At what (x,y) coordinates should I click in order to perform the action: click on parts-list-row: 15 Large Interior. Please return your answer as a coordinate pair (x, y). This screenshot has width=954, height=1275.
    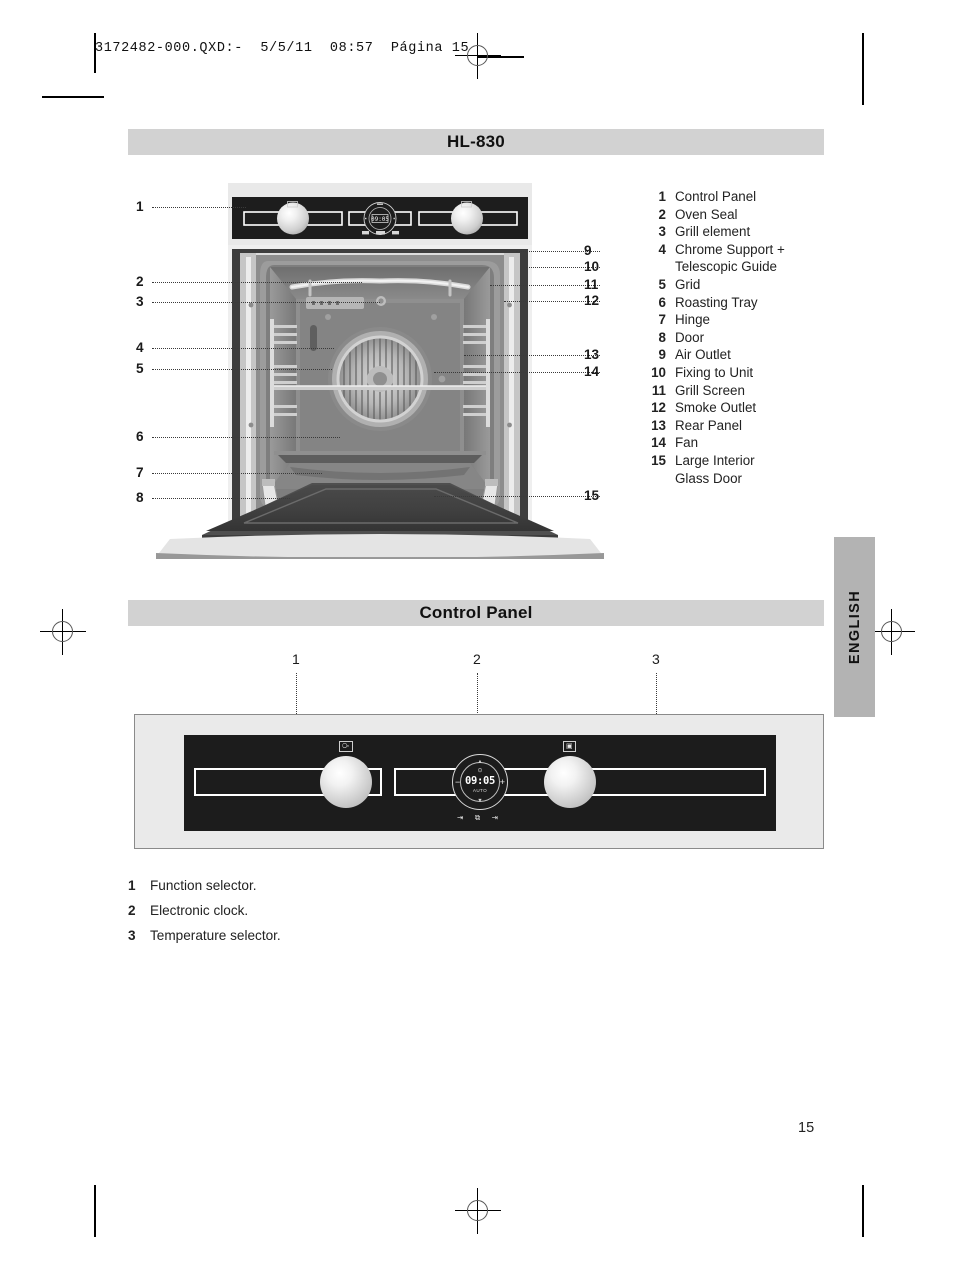
    Looking at the image, I should click on (740, 461).